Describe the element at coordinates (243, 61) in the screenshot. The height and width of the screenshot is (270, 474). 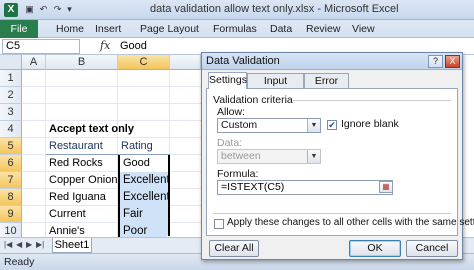
I see `dialog-title: Data Validation` at that location.